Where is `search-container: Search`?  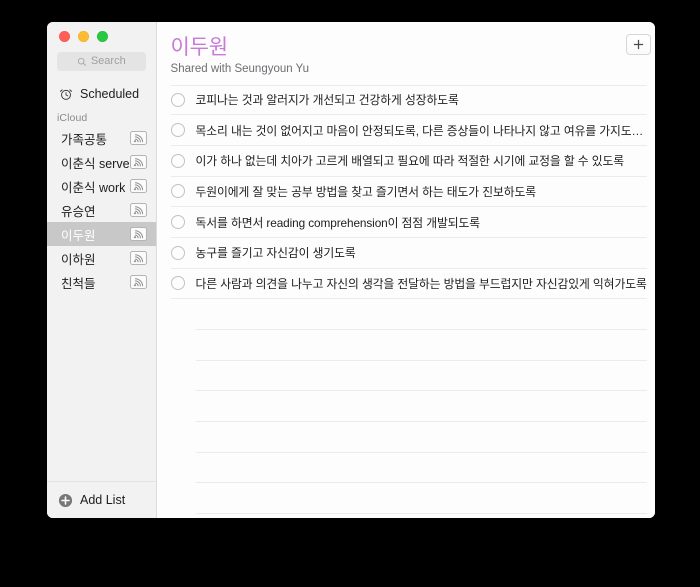
search-container: Search is located at coordinates (101, 59).